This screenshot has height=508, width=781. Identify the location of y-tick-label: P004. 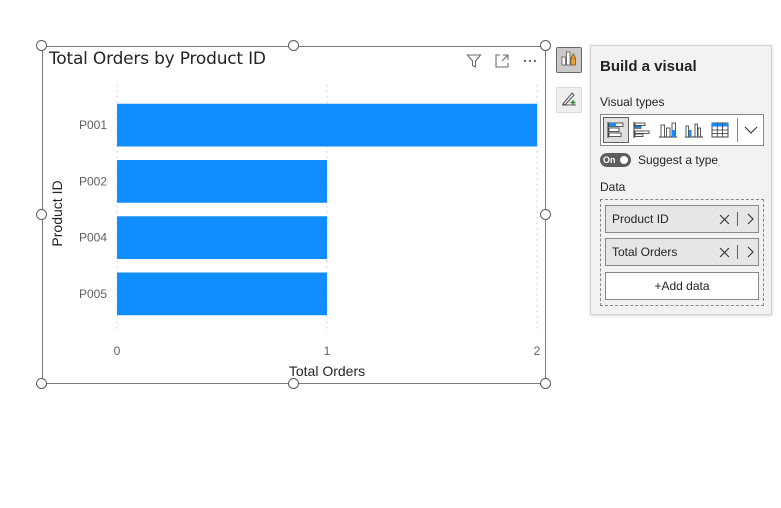
(93, 238).